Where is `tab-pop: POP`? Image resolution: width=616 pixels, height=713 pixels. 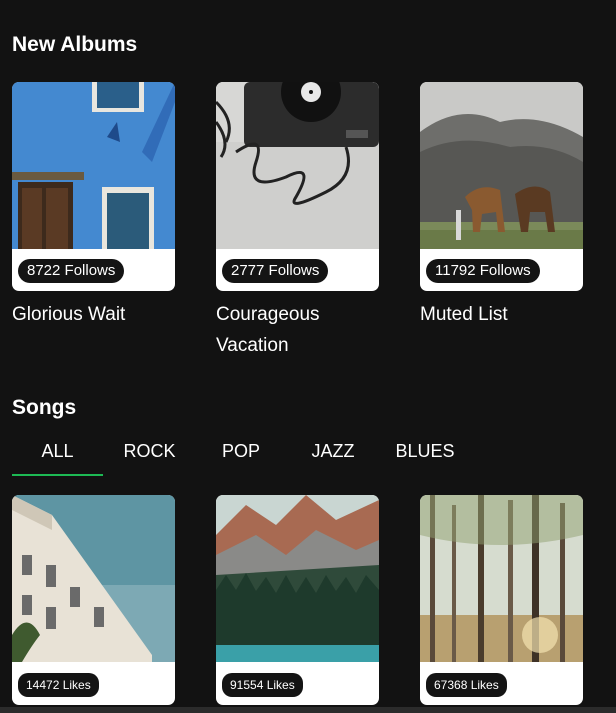 tab-pop: POP is located at coordinates (241, 455).